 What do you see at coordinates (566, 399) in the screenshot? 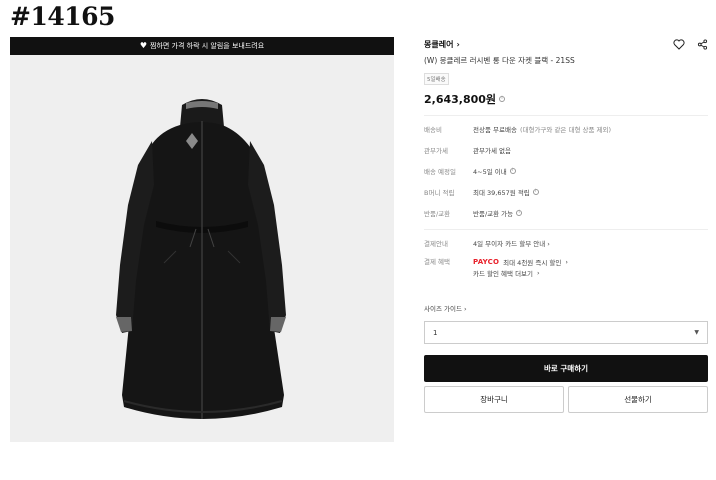
I see `secondary-buttons: 장바구니 선물하기` at bounding box center [566, 399].